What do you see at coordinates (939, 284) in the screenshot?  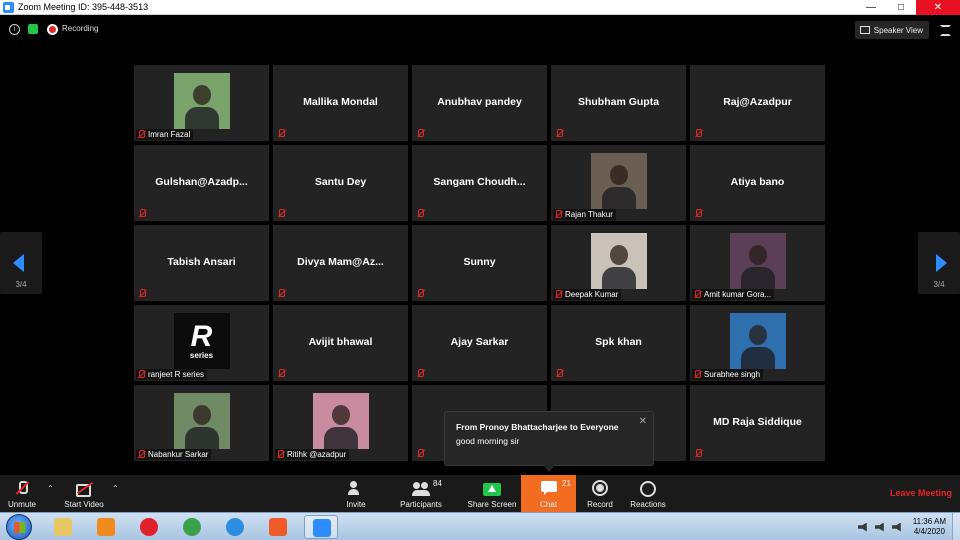 I see `page-indicator-right: 3/4` at bounding box center [939, 284].